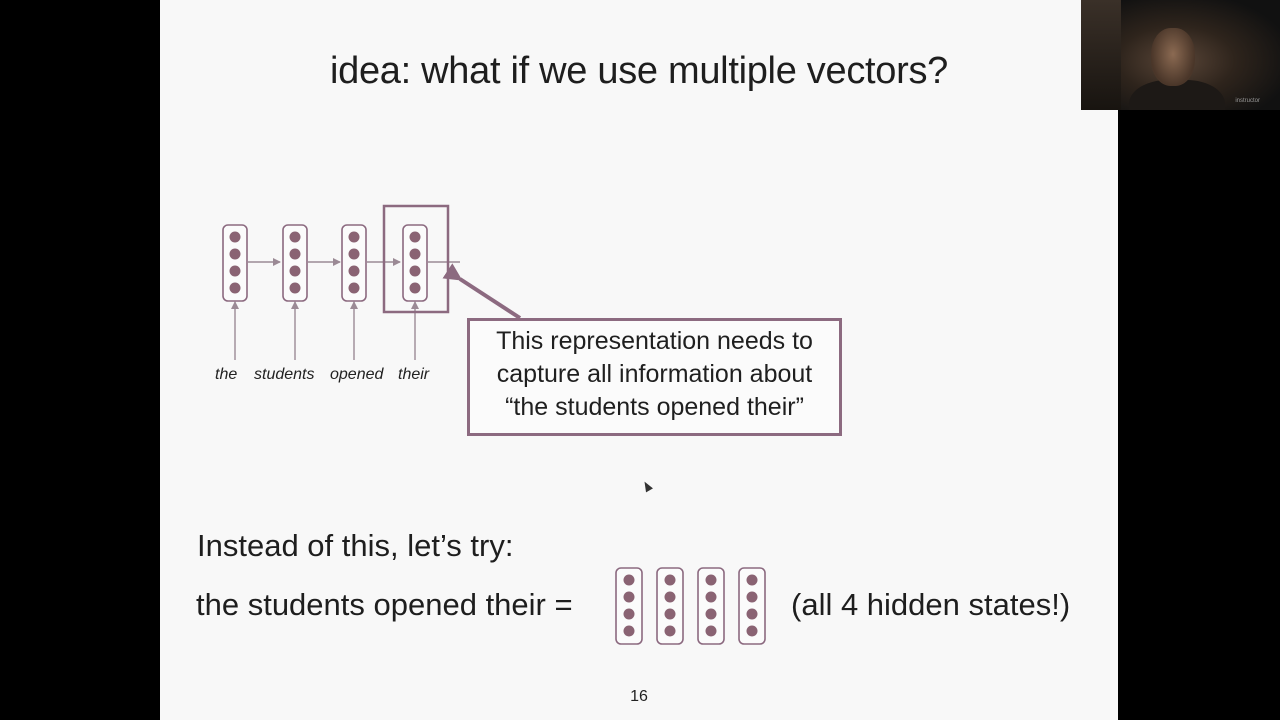 This screenshot has height=720, width=1280. What do you see at coordinates (654, 341) in the screenshot?
I see `callout-line: This representation needs to` at bounding box center [654, 341].